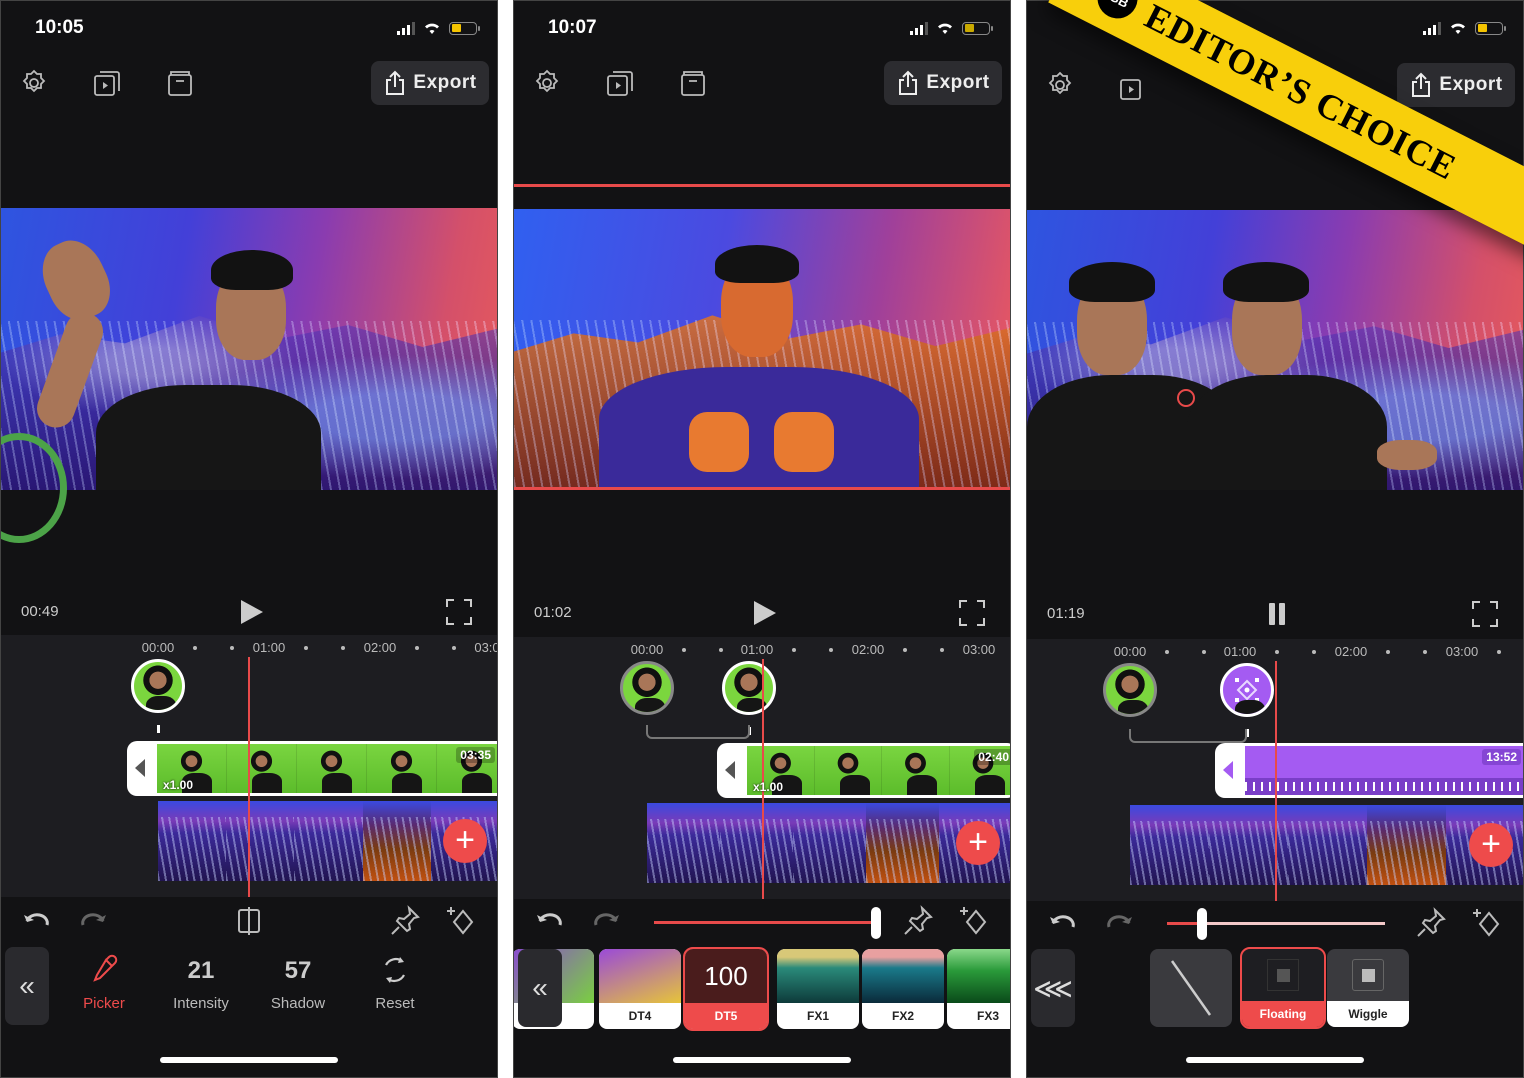 The width and height of the screenshot is (1524, 1078). Describe the element at coordinates (298, 1003) in the screenshot. I see `tool-label: Shadow` at that location.